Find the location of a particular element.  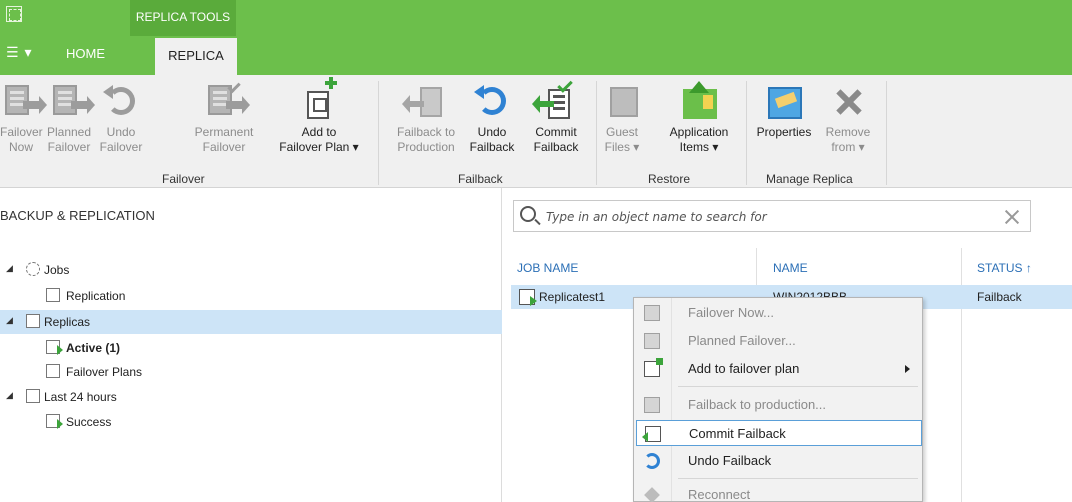

tree-node-success: Success is located at coordinates (251, 422).